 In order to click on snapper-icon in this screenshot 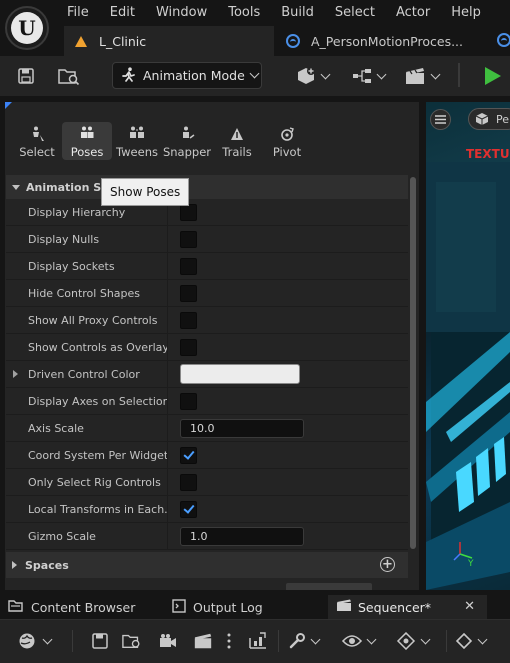, I will do `click(189, 132)`.